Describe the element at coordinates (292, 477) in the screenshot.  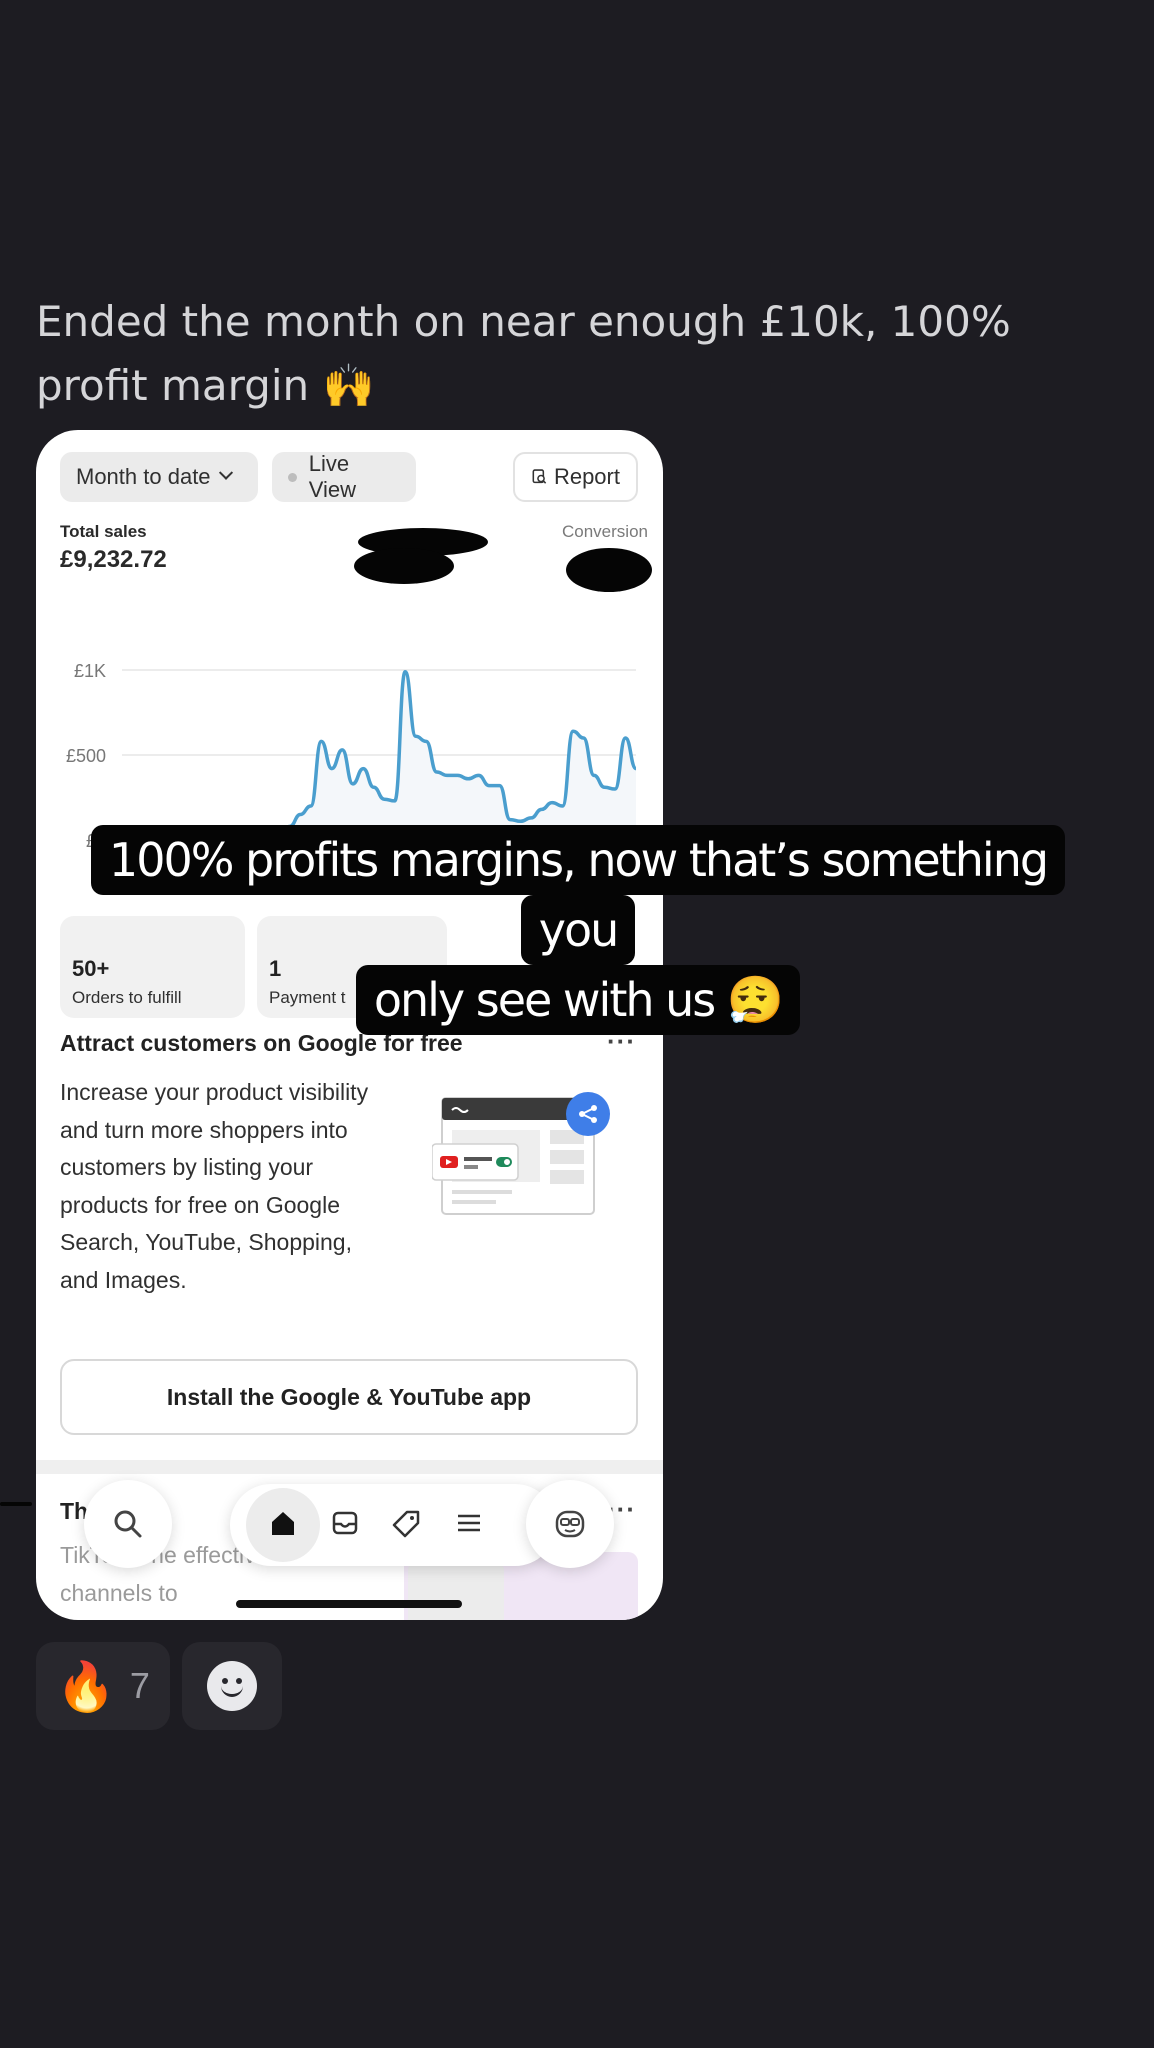
I see `live-dot-icon` at that location.